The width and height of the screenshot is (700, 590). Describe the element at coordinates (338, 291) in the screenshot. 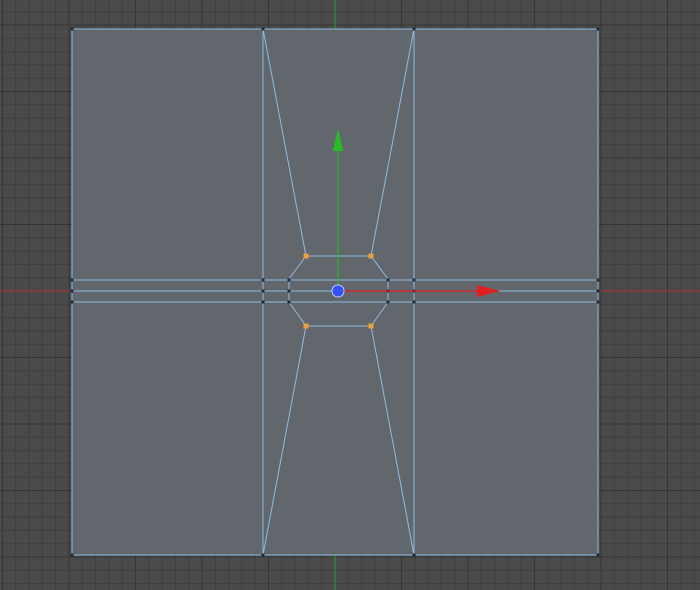

I see `gizmo-center-handle` at that location.